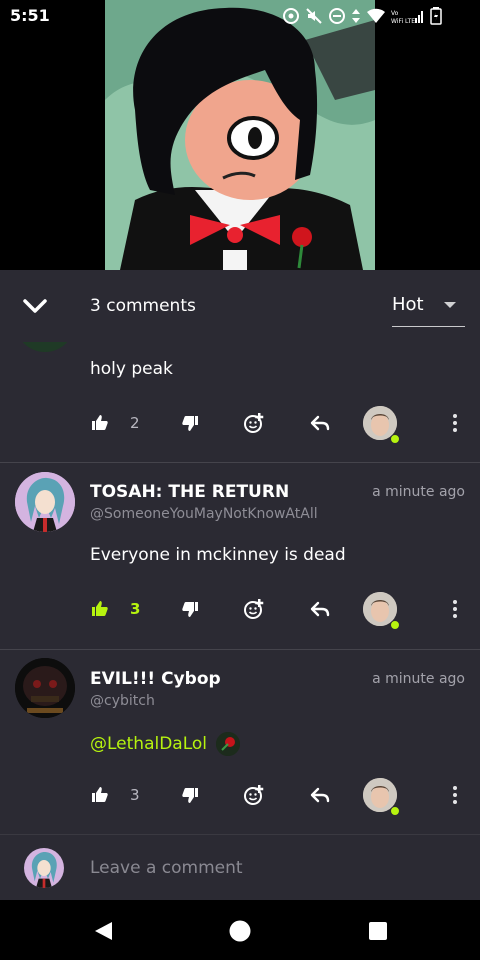 This screenshot has width=480, height=960. Describe the element at coordinates (218, 555) in the screenshot. I see `comment-body: Everyone in mckinney is dead` at that location.